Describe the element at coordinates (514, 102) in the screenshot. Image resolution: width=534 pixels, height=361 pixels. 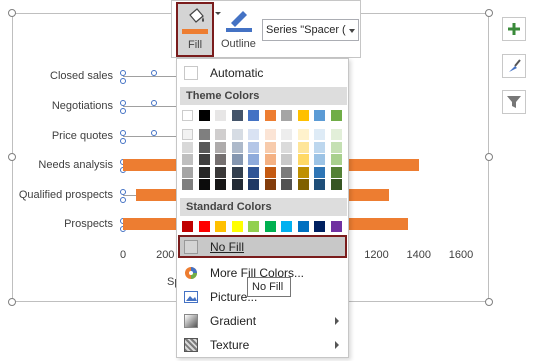
I see `chart-filters-button` at that location.